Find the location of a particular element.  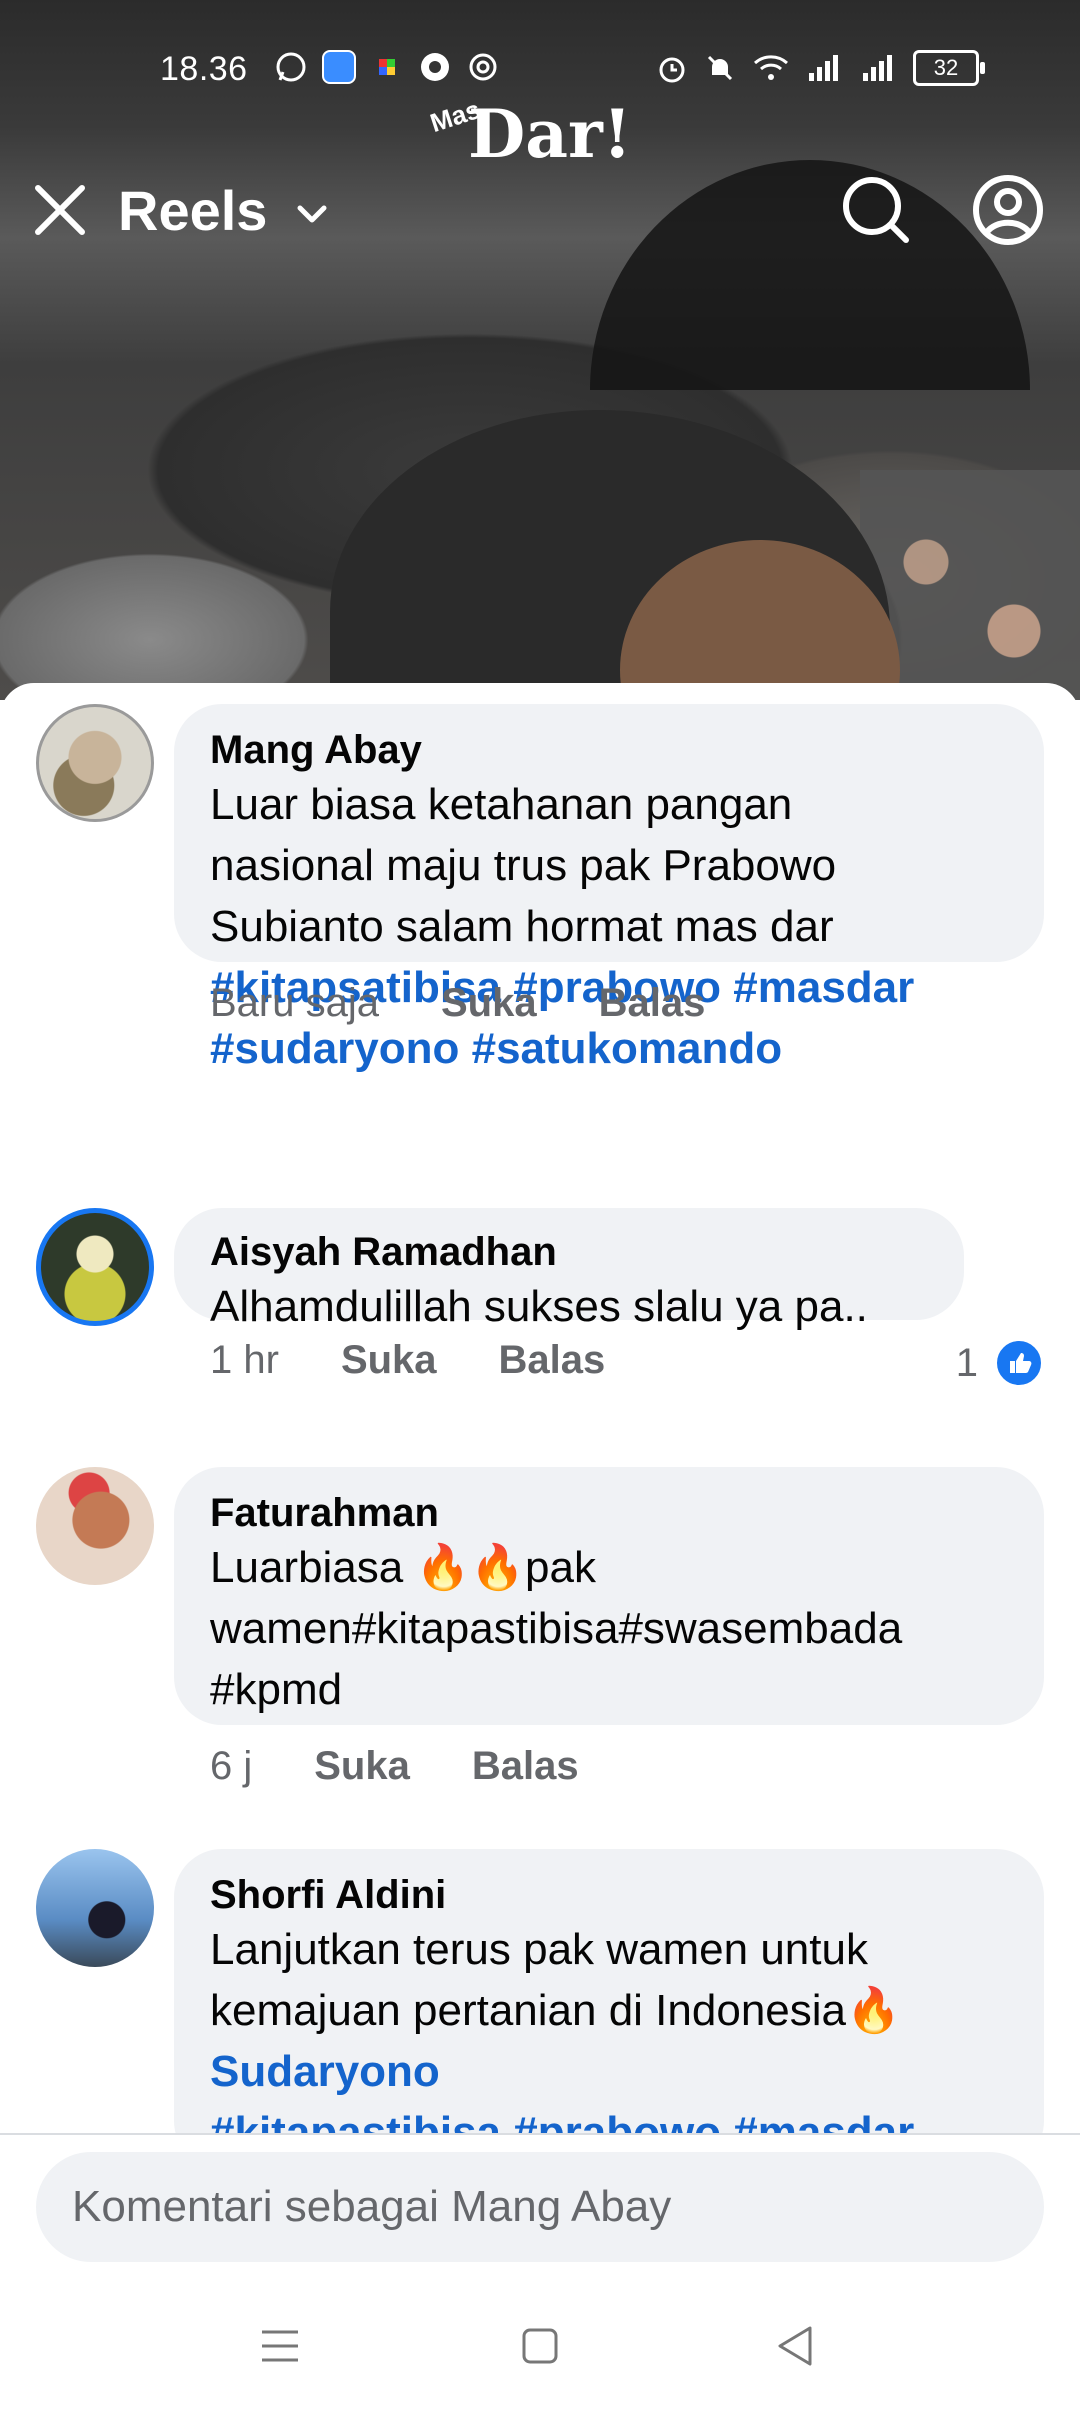

video-logo: Mas Dar! is located at coordinates (548, 134).